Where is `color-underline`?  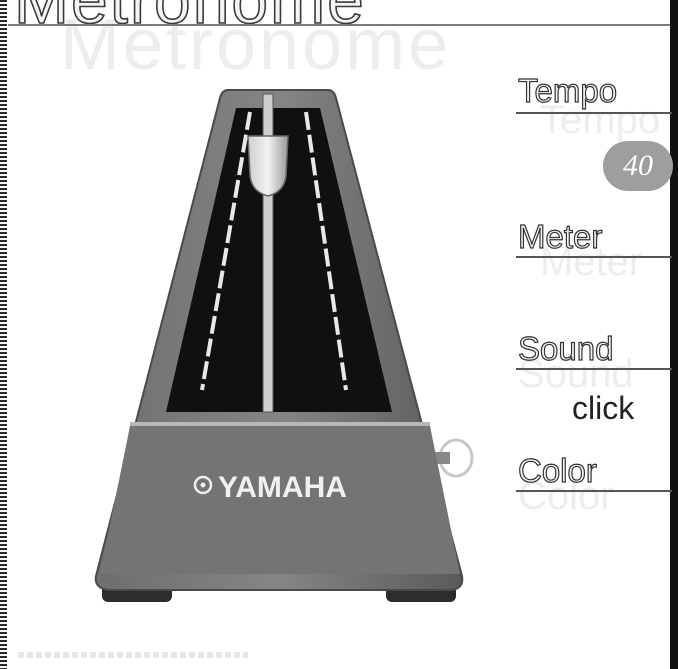
color-underline is located at coordinates (594, 491).